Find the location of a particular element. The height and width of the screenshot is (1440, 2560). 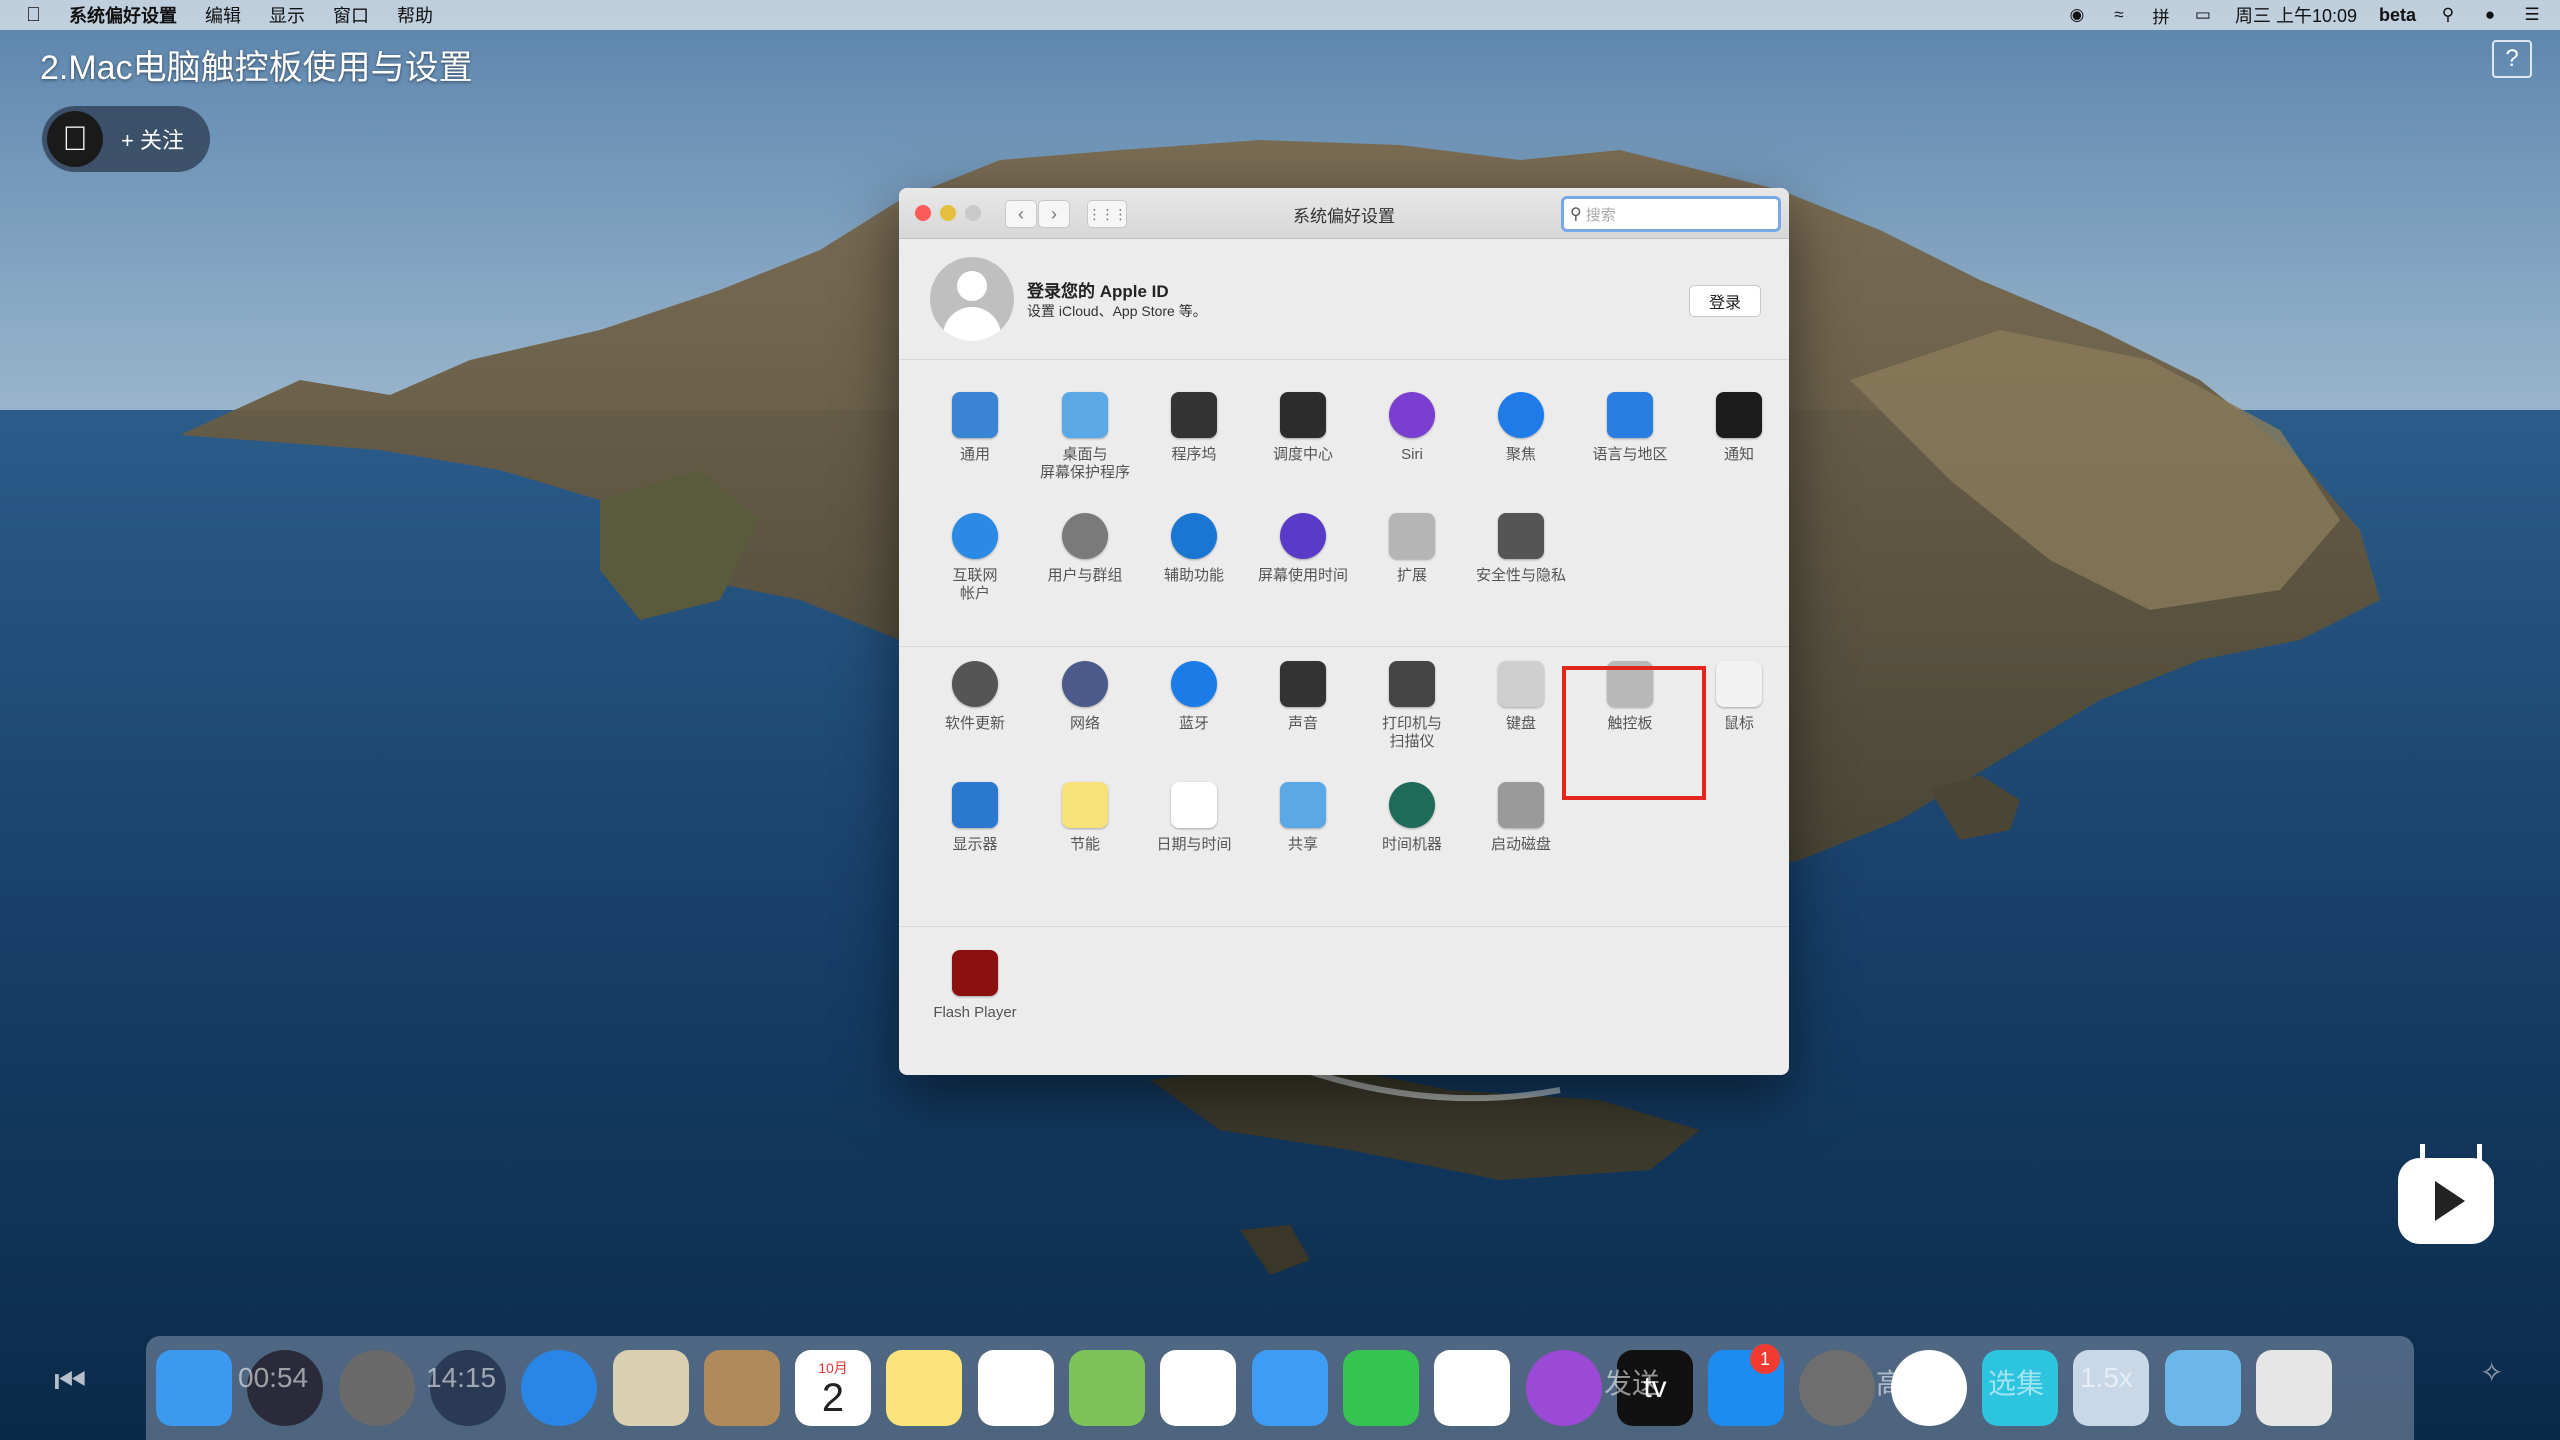

apple-id-subtitle: 设置 iCloud、App Store 等。 is located at coordinates (1117, 311).